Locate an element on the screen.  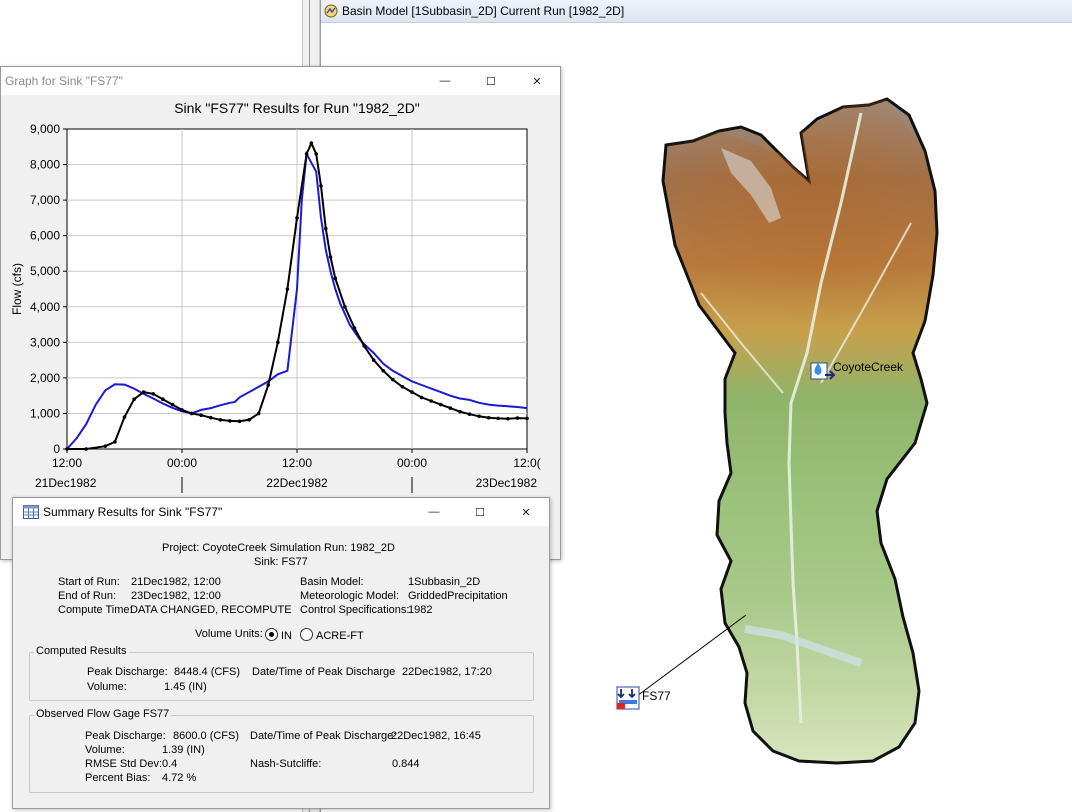
sink-fs77: FS77 is located at coordinates (643, 698).